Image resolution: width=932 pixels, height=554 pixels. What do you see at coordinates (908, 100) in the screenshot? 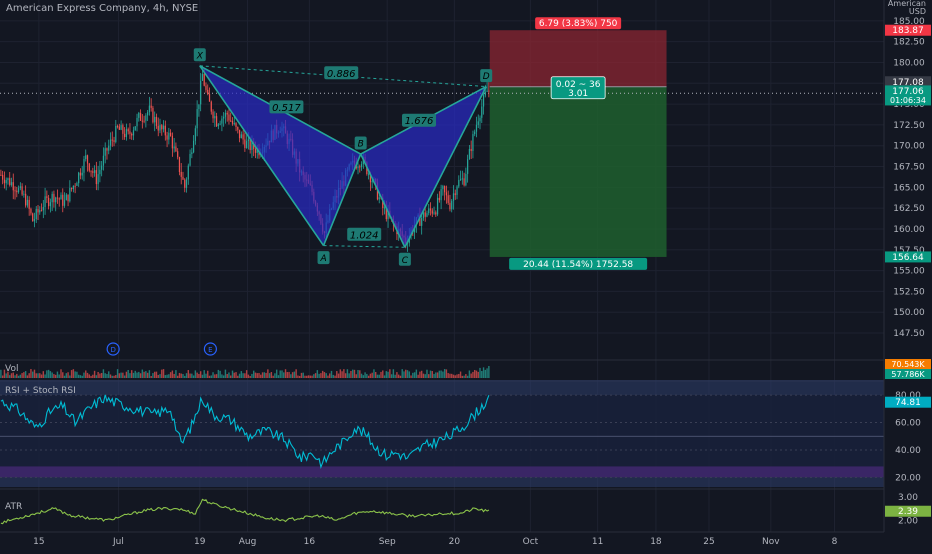
I see `countdown-label: 01:06:34` at bounding box center [908, 100].